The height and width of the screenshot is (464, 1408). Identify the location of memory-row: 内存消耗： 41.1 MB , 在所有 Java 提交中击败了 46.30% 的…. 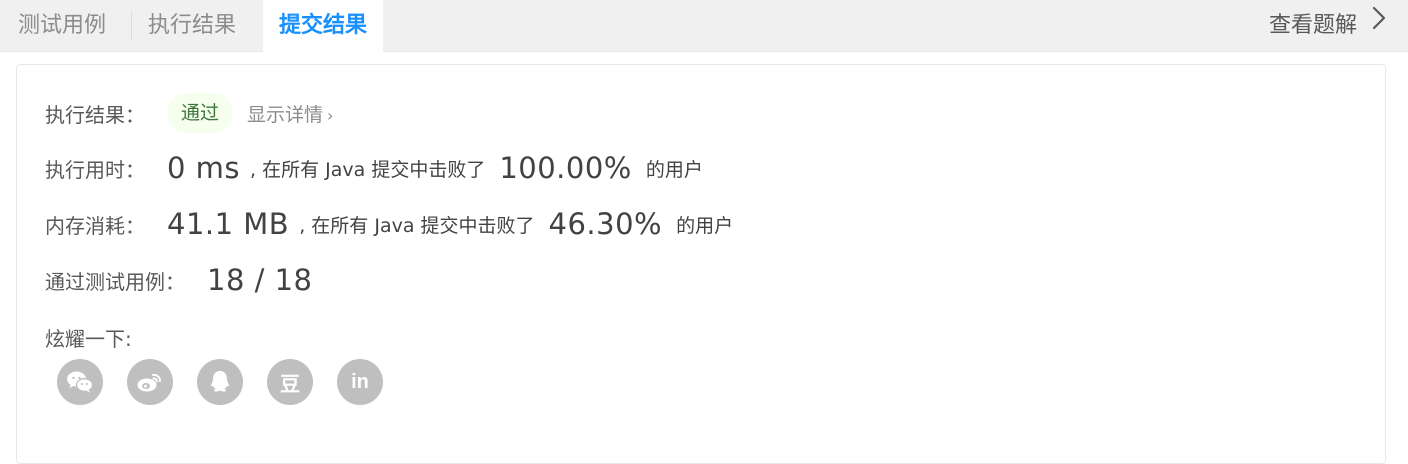
(389, 224).